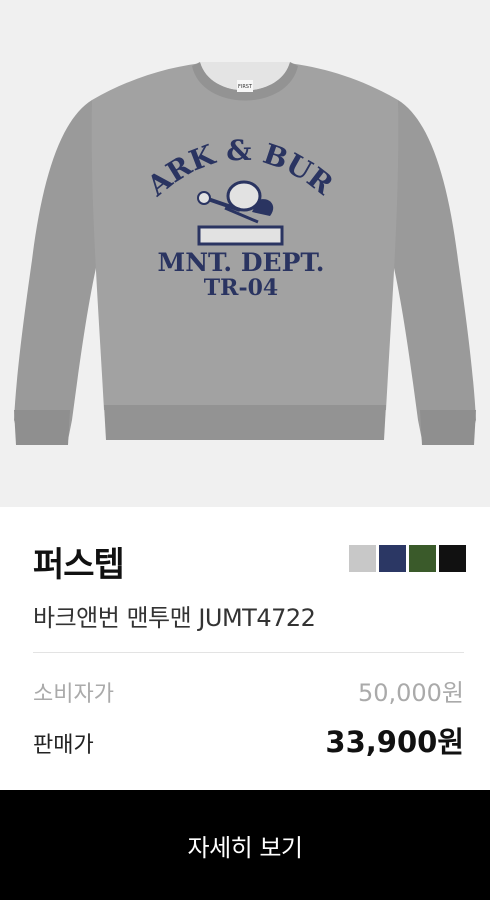 The width and height of the screenshot is (490, 900). I want to click on retail-price-row: 소비자가 50,000원, so click(248, 690).